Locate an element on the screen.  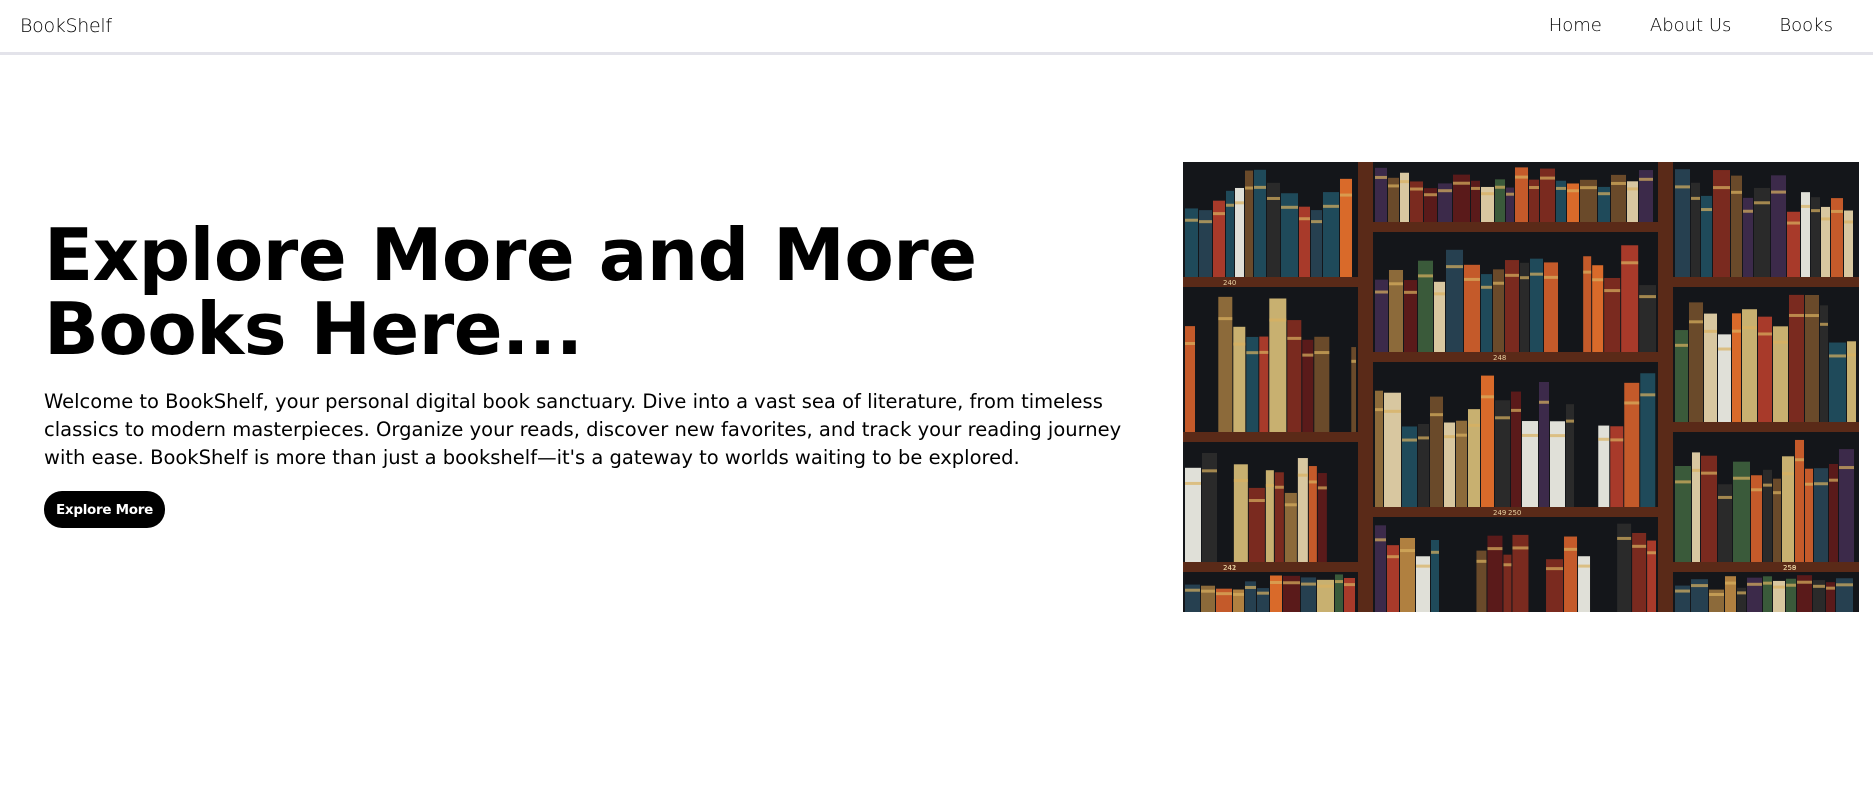
shelf-number-label: 242 is located at coordinates (1229, 568).